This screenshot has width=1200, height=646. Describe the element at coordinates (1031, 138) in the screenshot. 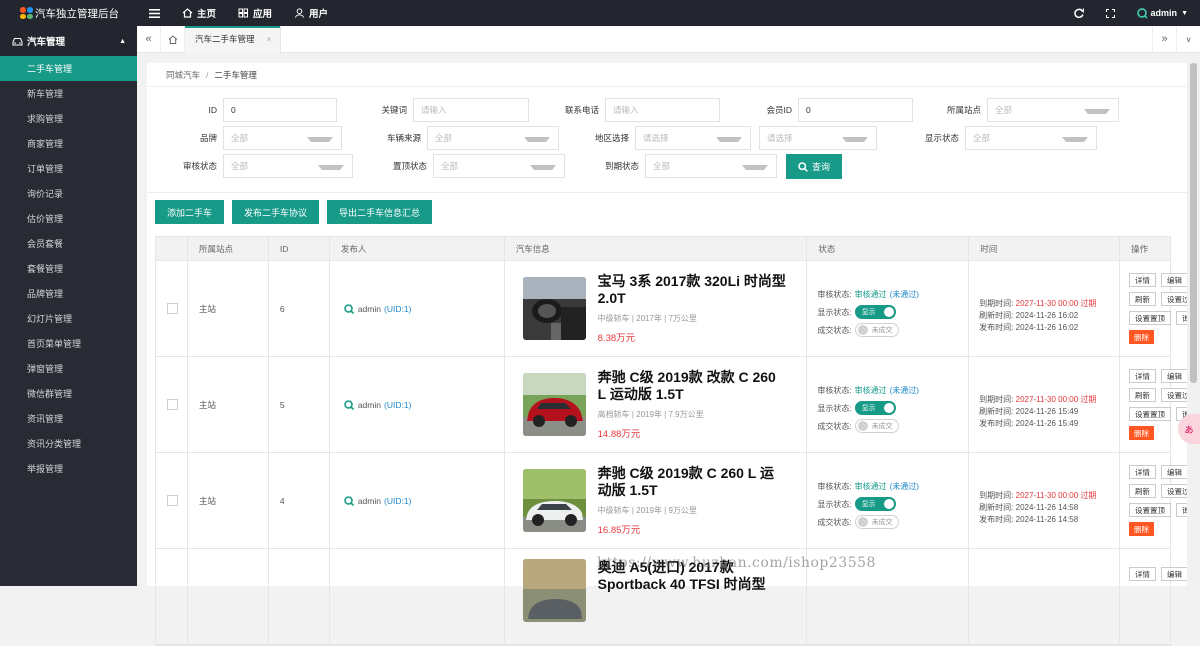

I see `filter-display-select: 全部` at that location.